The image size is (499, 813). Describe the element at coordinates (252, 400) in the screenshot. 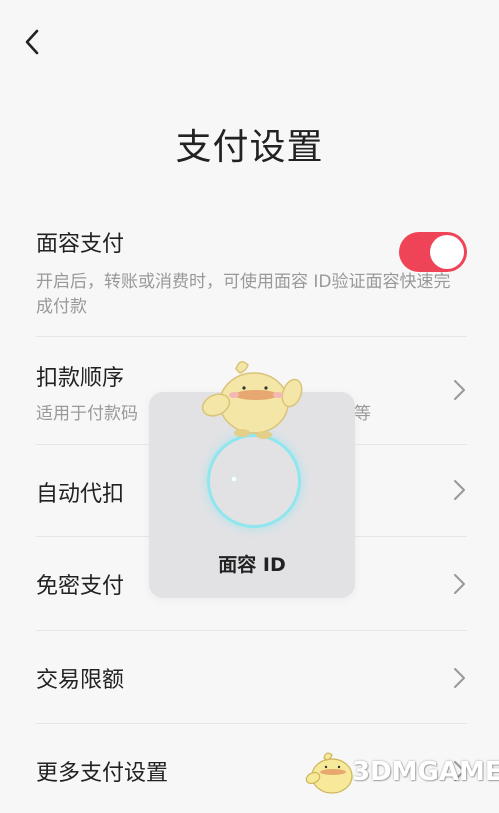

I see `duck-mascot-icon` at that location.